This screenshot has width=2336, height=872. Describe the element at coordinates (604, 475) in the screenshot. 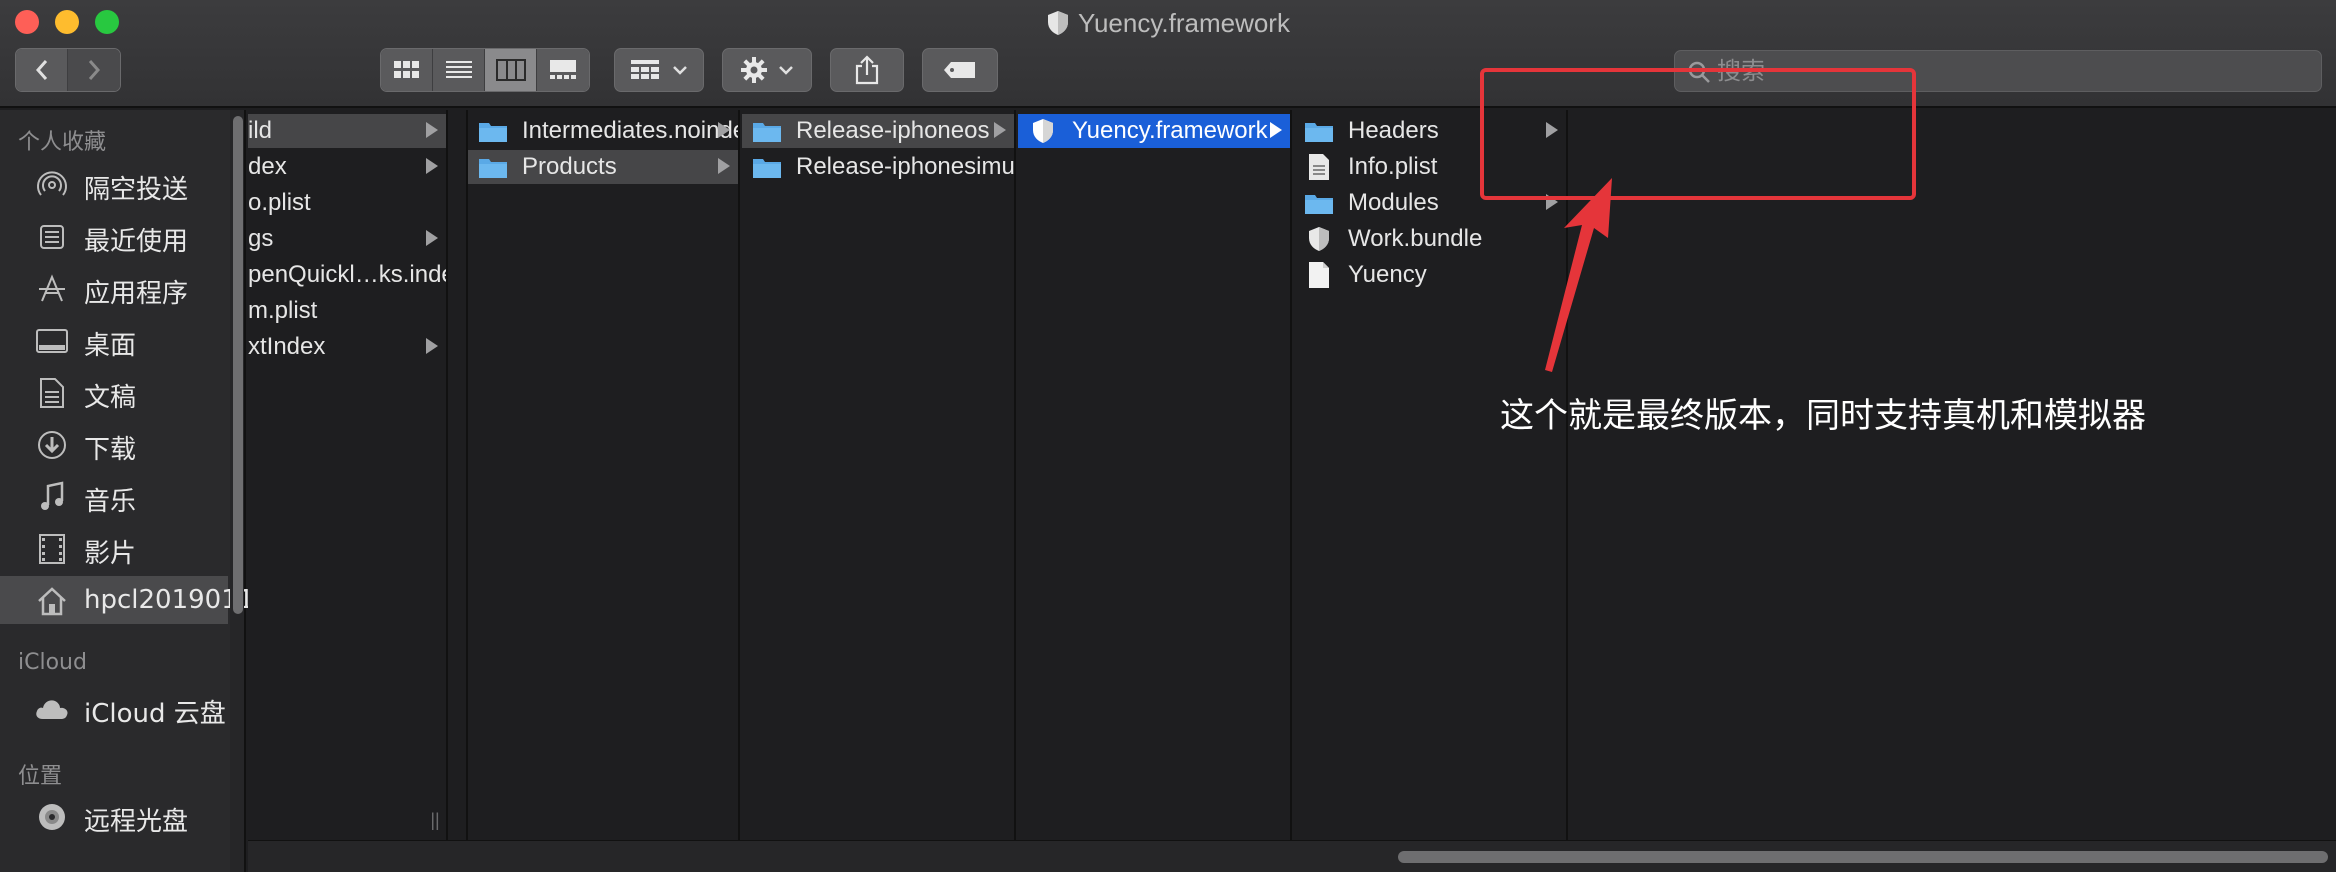

I see `column-2: Intermediates.noindex Products` at that location.